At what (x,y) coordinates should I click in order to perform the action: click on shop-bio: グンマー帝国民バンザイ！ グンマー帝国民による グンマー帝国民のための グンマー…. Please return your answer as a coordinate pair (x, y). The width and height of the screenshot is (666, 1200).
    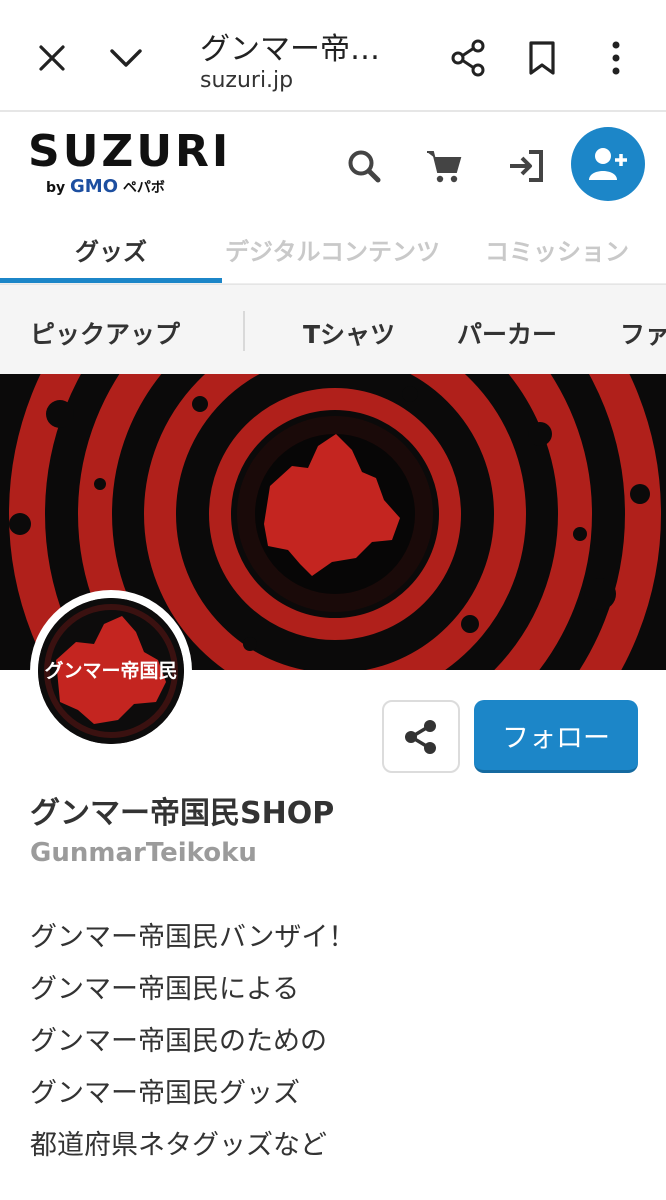
    Looking at the image, I should click on (192, 1042).